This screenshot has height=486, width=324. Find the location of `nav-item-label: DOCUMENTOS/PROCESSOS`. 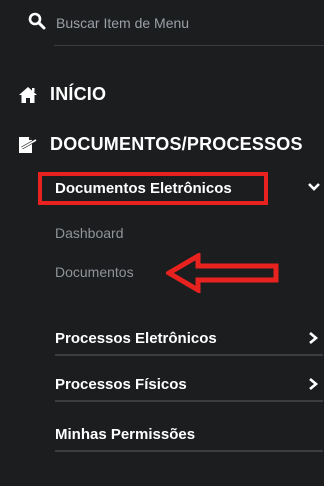

nav-item-label: DOCUMENTOS/PROCESSOS is located at coordinates (176, 144).